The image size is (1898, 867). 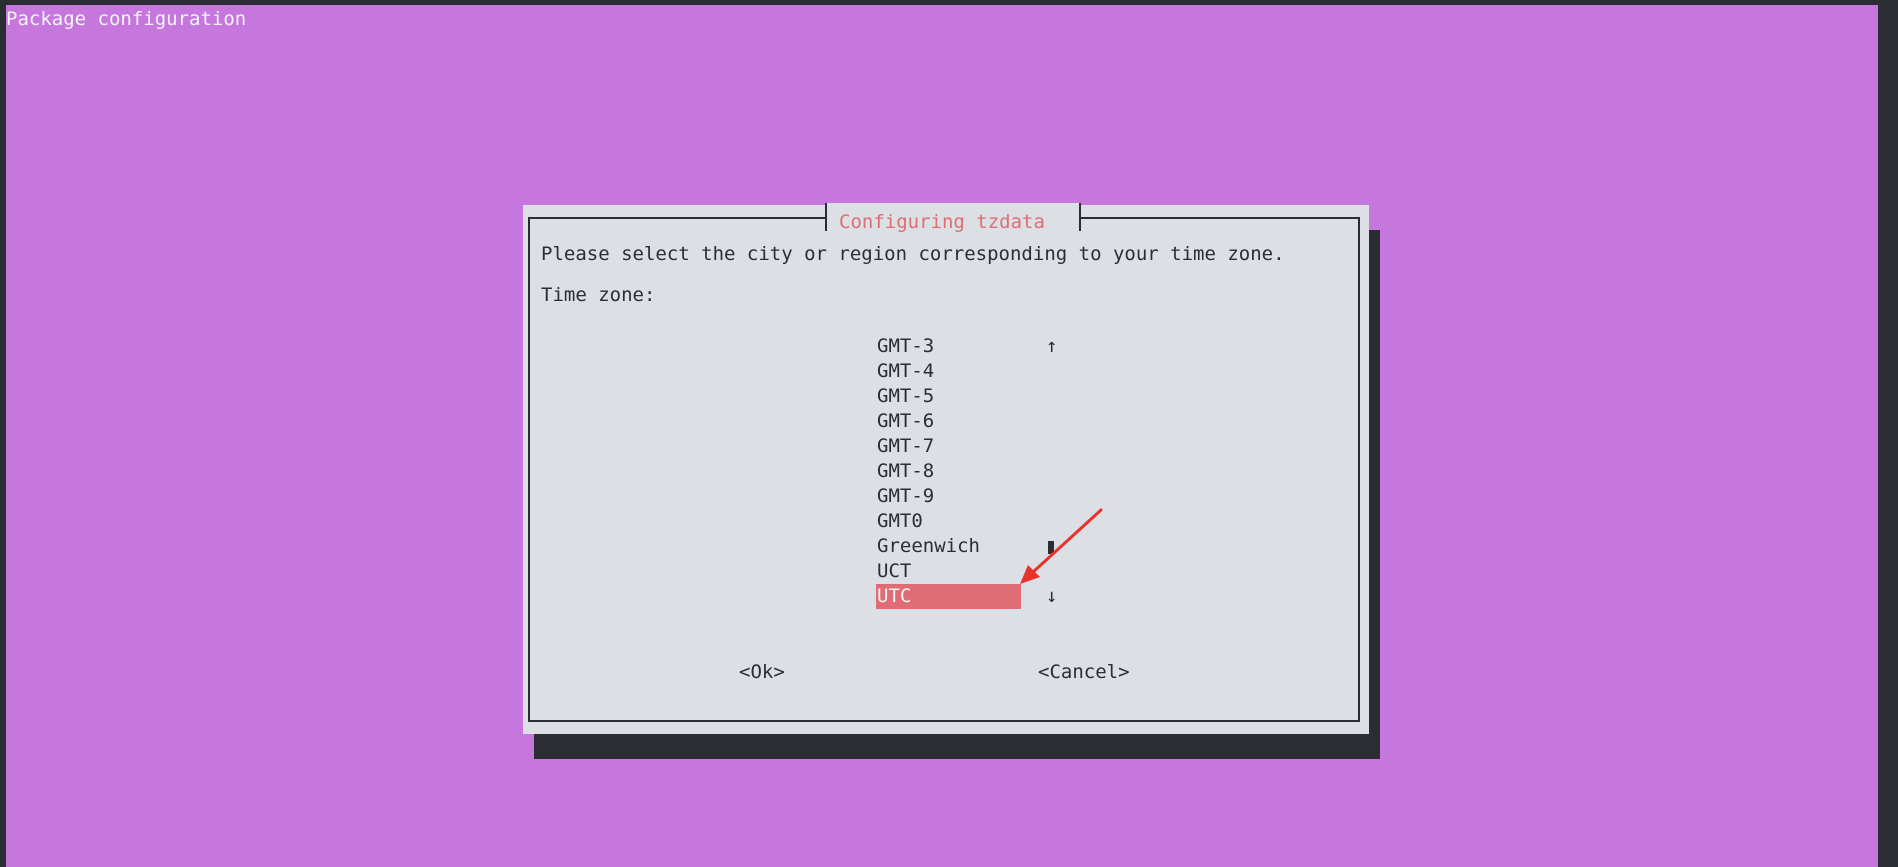 I want to click on time-zone-label: Time zone:, so click(x=598, y=295).